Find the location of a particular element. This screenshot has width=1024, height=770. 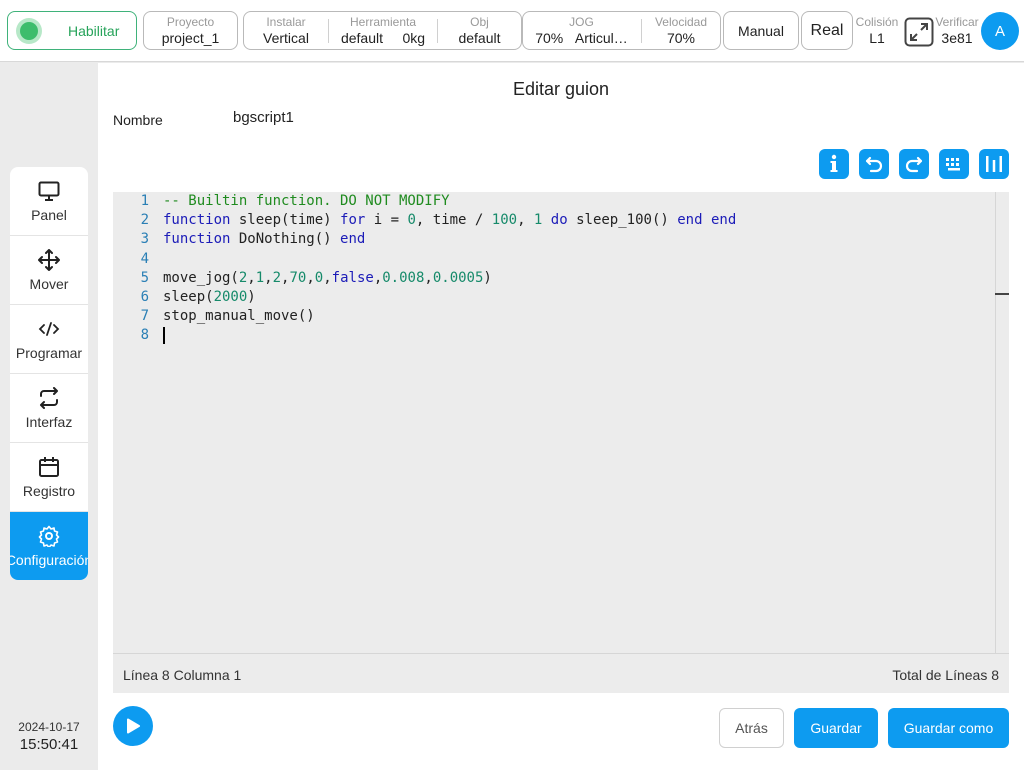

columns-icon is located at coordinates (994, 164).